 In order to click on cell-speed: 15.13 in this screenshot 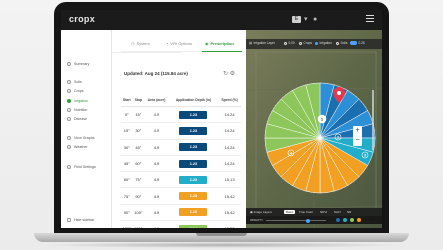, I will do `click(229, 180)`.